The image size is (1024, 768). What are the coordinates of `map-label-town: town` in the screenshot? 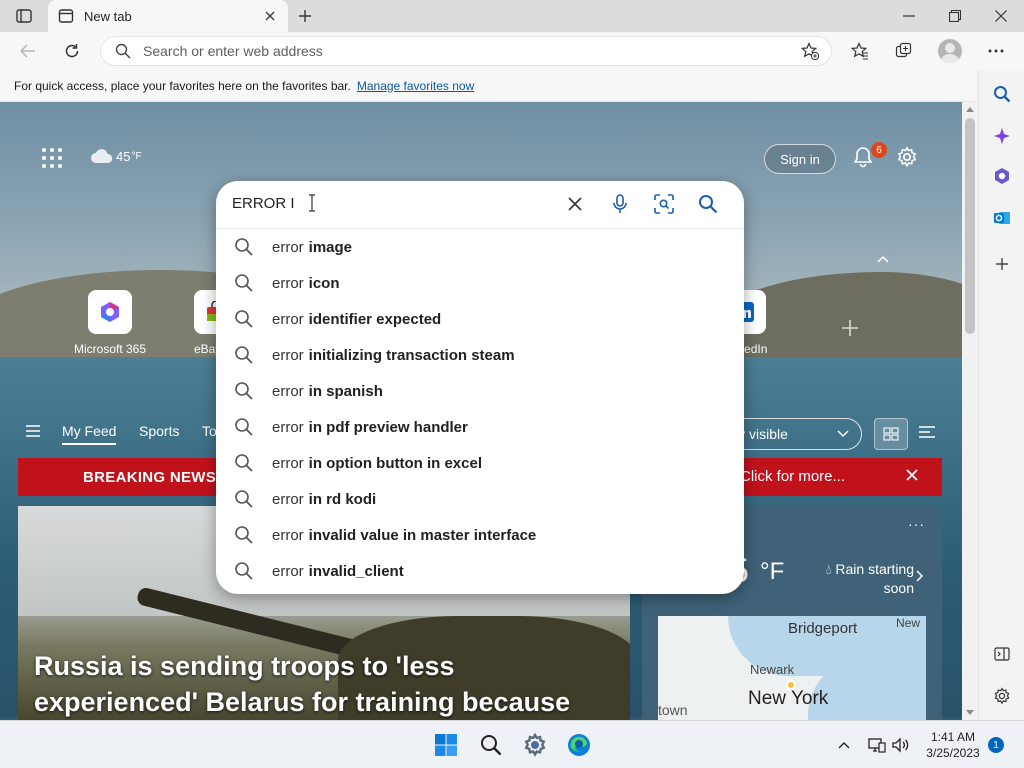 It's located at (673, 710).